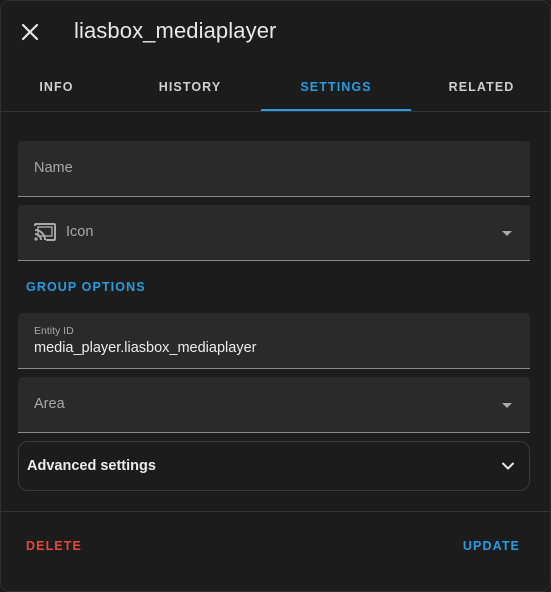 The height and width of the screenshot is (592, 551). Describe the element at coordinates (480, 87) in the screenshot. I see `tab-related: RELATED` at that location.